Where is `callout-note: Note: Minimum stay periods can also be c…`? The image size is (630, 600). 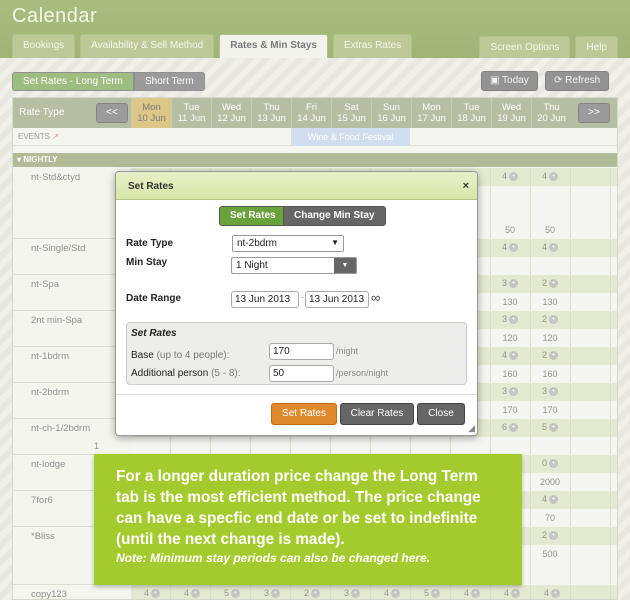 callout-note: Note: Minimum stay periods can also be c… is located at coordinates (273, 558).